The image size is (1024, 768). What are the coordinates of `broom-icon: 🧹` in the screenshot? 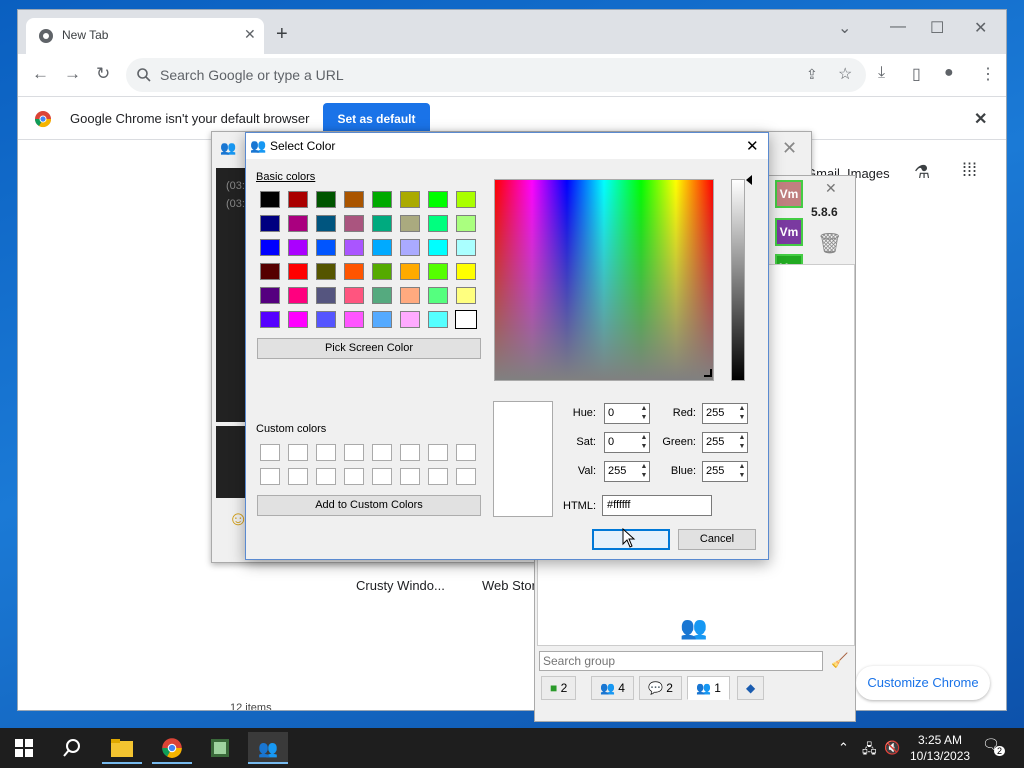 It's located at (839, 660).